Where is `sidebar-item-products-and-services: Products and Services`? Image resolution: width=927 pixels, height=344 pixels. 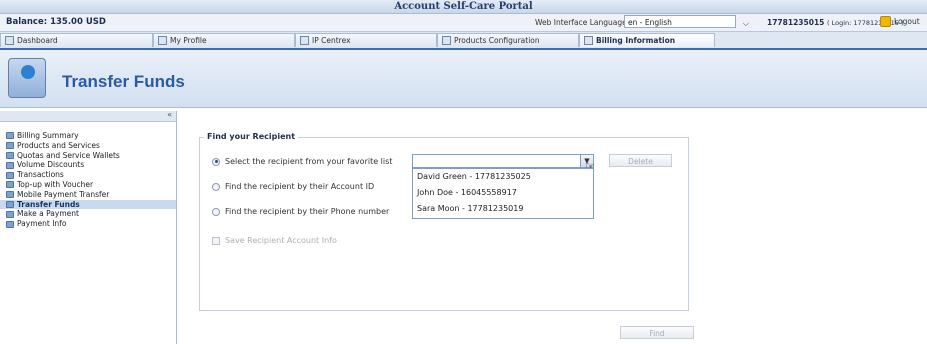 sidebar-item-products-and-services: Products and Services is located at coordinates (90, 146).